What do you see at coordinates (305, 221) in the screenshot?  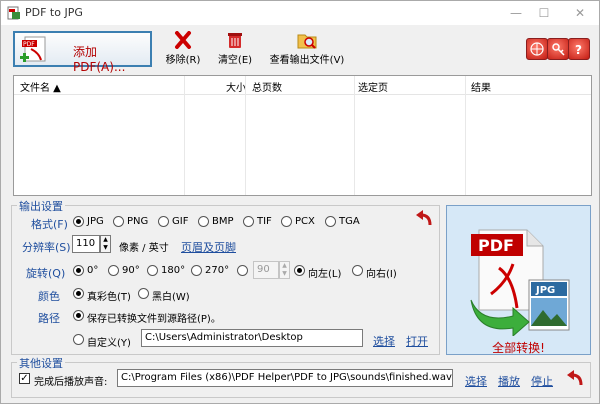 I see `format-option-pcx: PCX` at bounding box center [305, 221].